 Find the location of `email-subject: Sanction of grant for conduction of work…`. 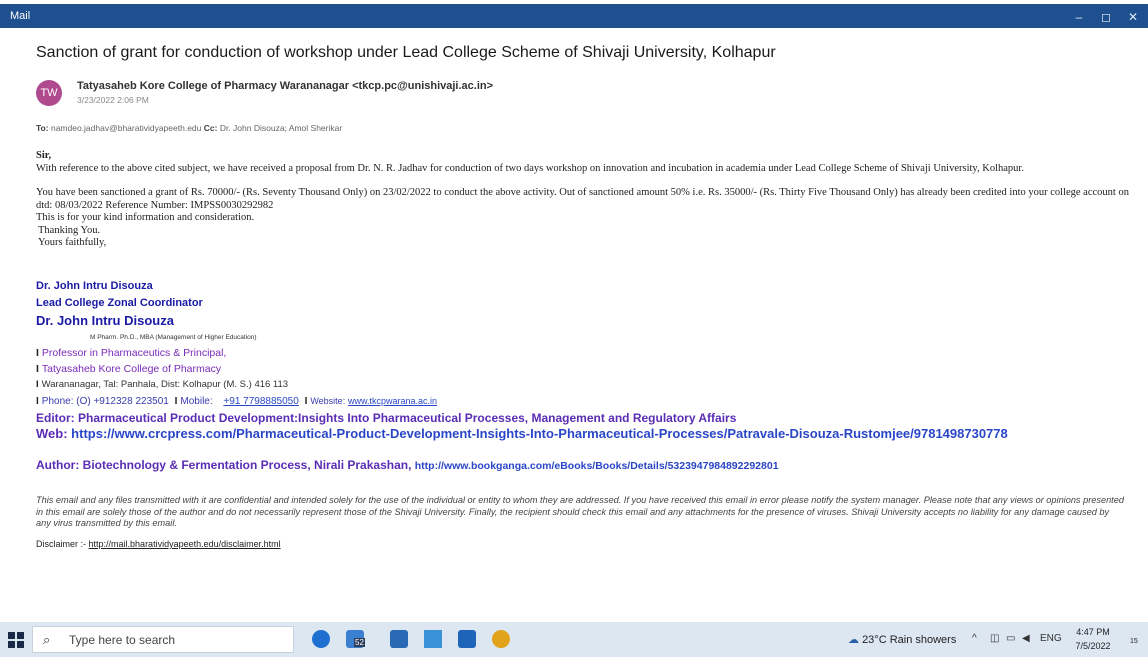

email-subject: Sanction of grant for conduction of work… is located at coordinates (406, 52).